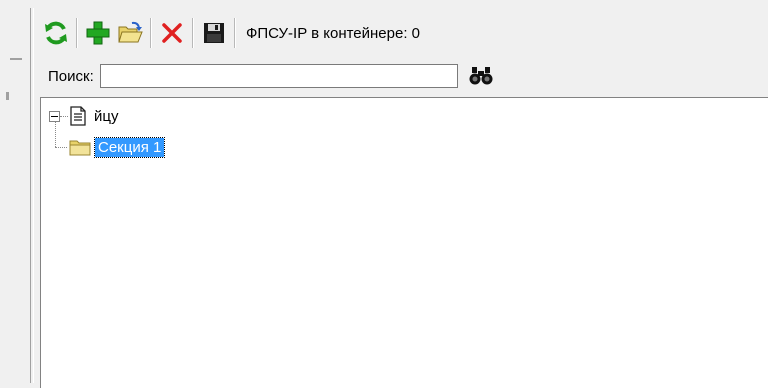 This screenshot has width=768, height=388. Describe the element at coordinates (333, 33) in the screenshot. I see `container-count-status: ФПСУ-IP в контейнере: 0` at that location.